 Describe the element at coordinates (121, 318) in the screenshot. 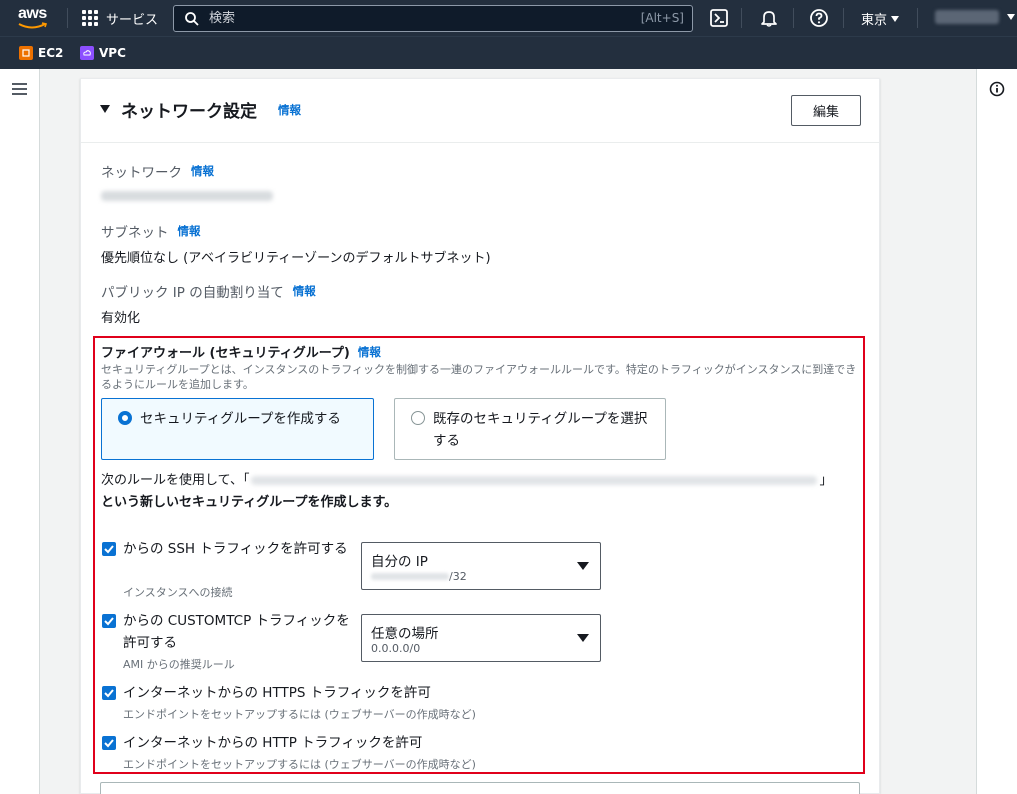

I see `public-ip-value: 有効化` at that location.